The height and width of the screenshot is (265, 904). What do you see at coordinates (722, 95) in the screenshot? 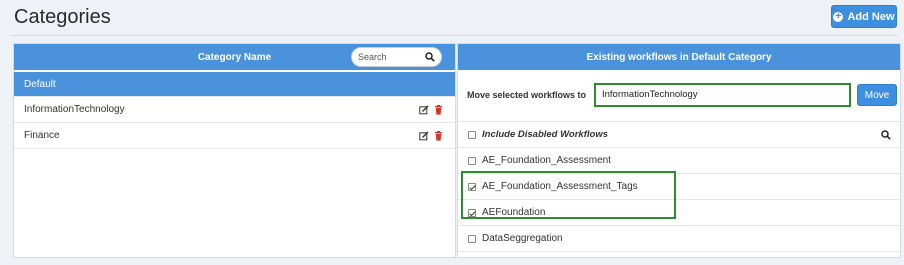
I see `move-target-field: InformationTechnology` at bounding box center [722, 95].